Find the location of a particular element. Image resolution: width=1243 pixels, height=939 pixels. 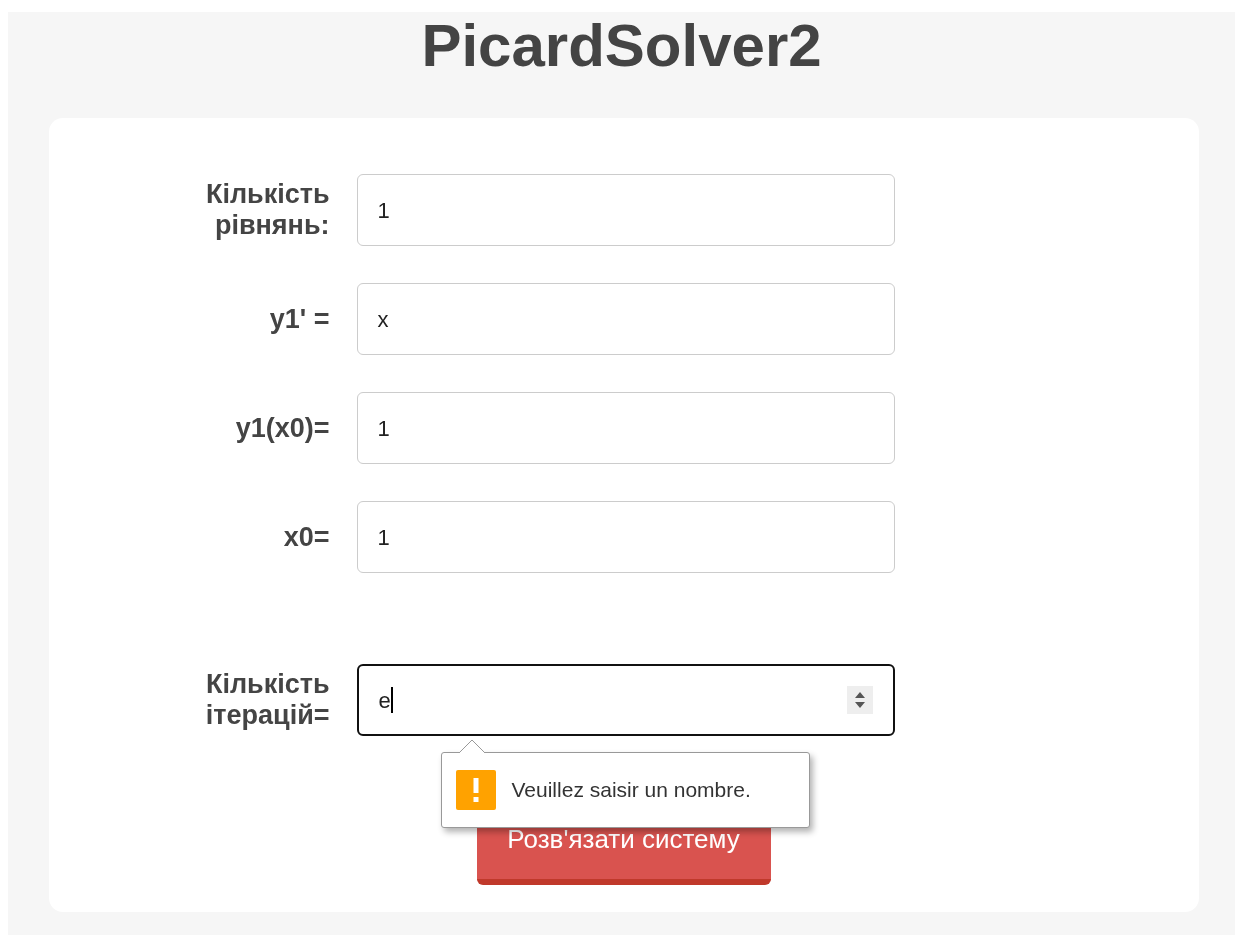

text-cursor is located at coordinates (391, 700).